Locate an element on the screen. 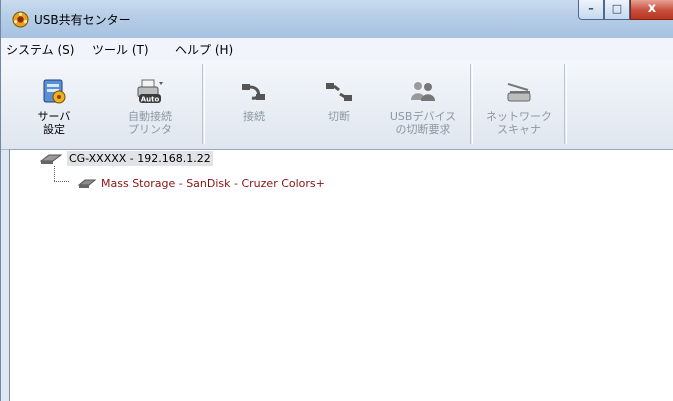  maximize-button: □ is located at coordinates (617, 10).